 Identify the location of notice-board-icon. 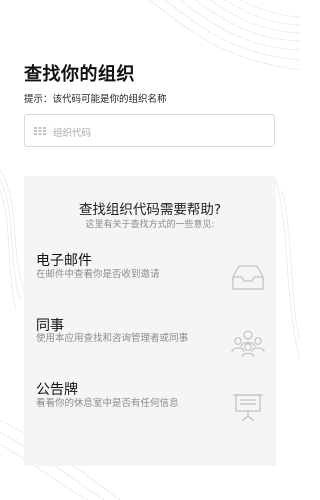
(248, 408).